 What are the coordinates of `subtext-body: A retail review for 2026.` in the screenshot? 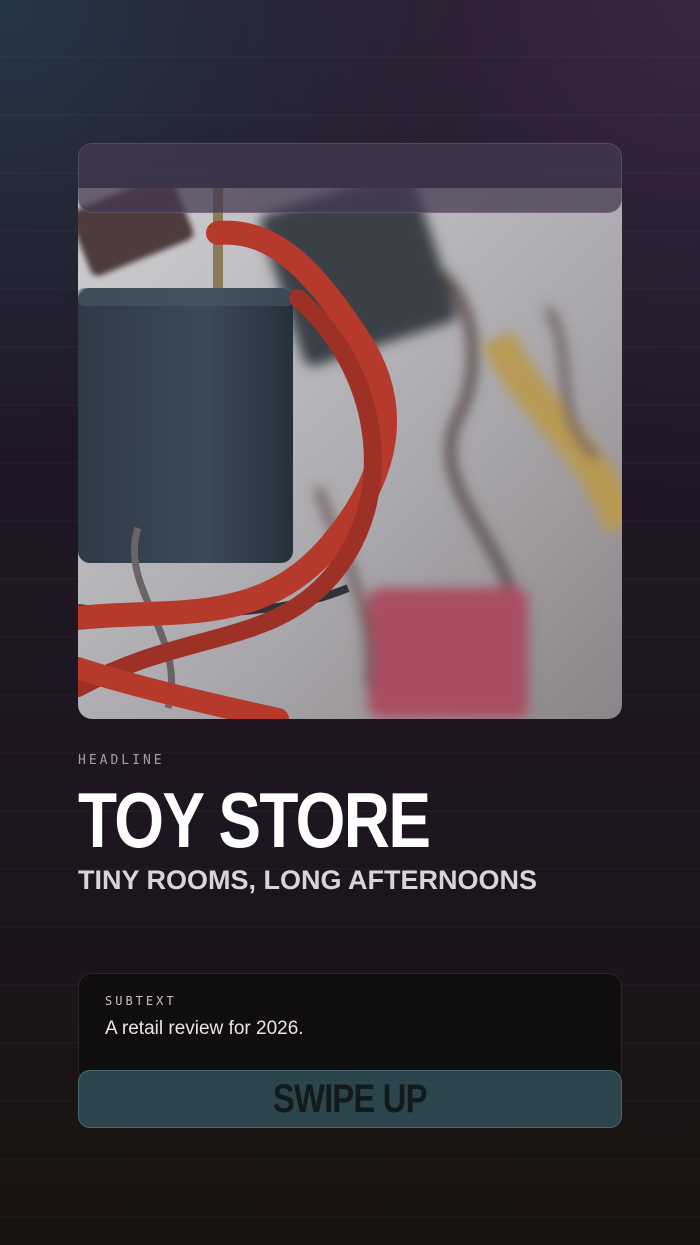 It's located at (204, 1028).